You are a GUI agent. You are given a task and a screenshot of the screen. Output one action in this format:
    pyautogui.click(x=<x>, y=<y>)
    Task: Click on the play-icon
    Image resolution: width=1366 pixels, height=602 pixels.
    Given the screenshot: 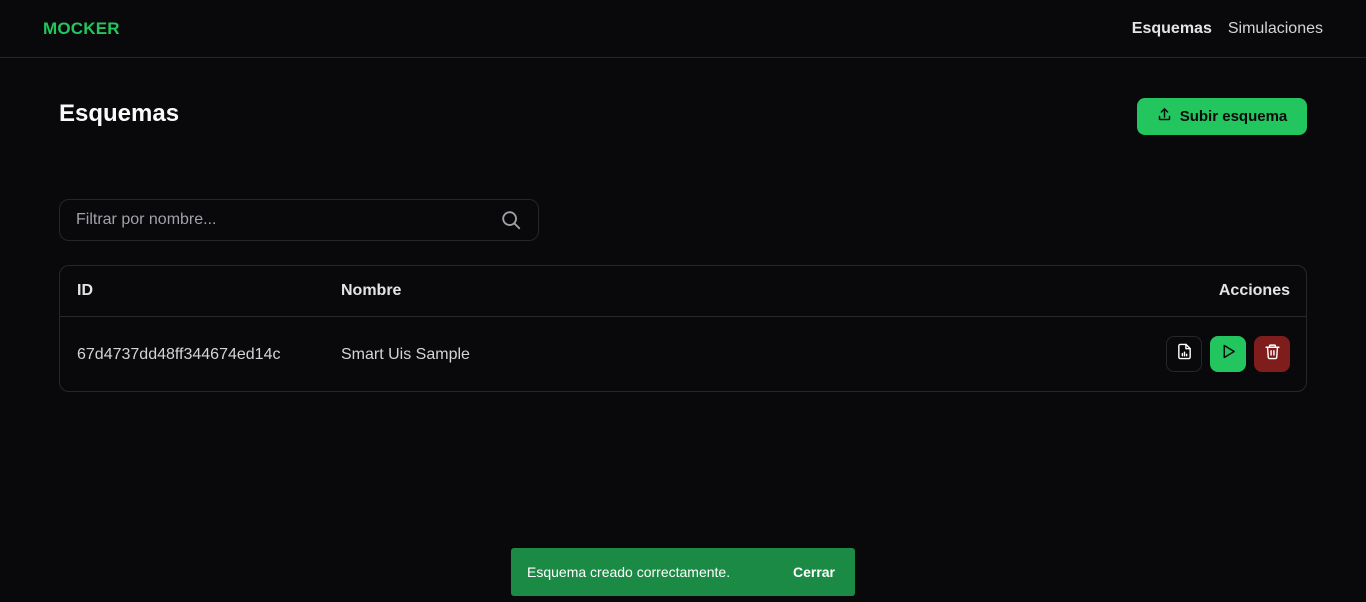 What is the action you would take?
    pyautogui.click(x=1228, y=354)
    